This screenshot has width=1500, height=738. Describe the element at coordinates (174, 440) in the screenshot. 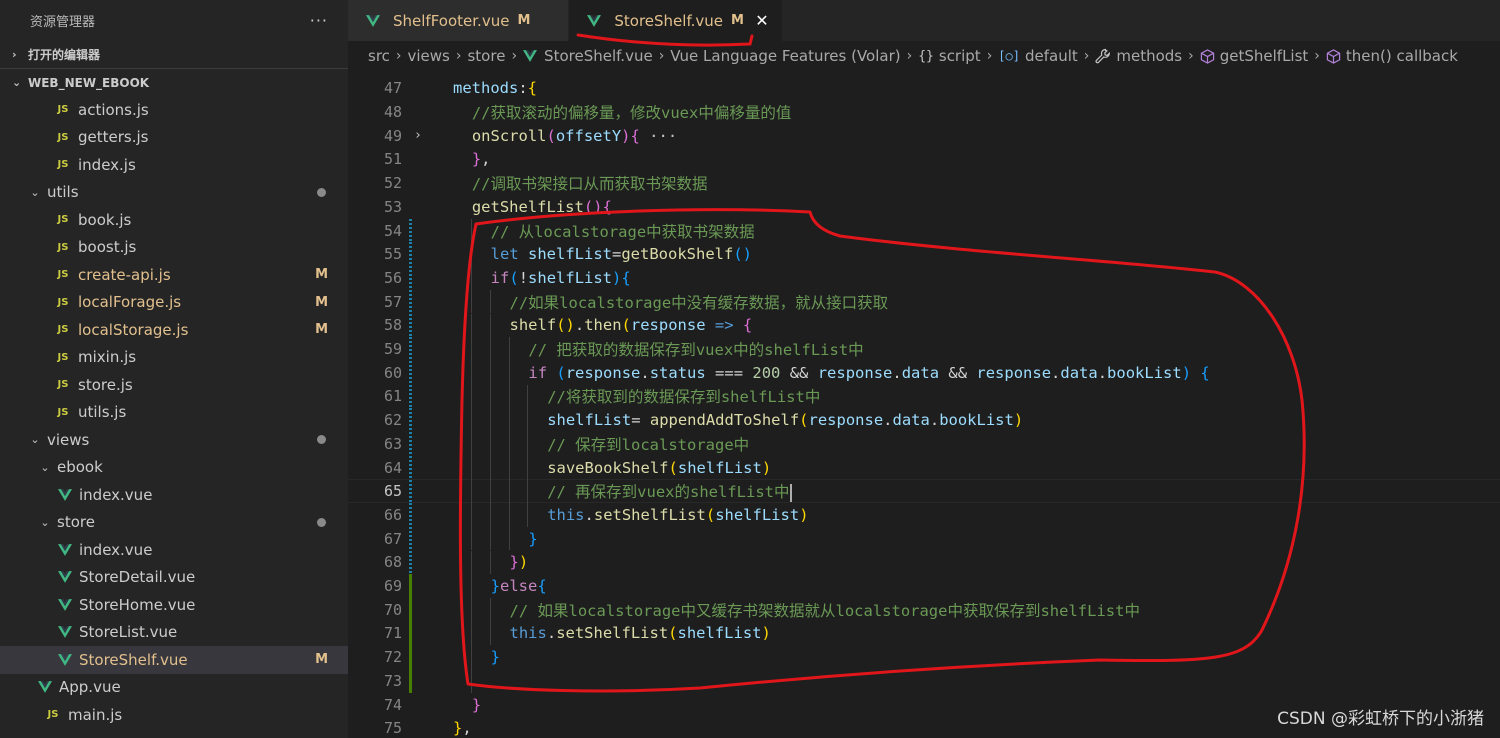

I see `tree-folder-views: ⌄ views` at that location.